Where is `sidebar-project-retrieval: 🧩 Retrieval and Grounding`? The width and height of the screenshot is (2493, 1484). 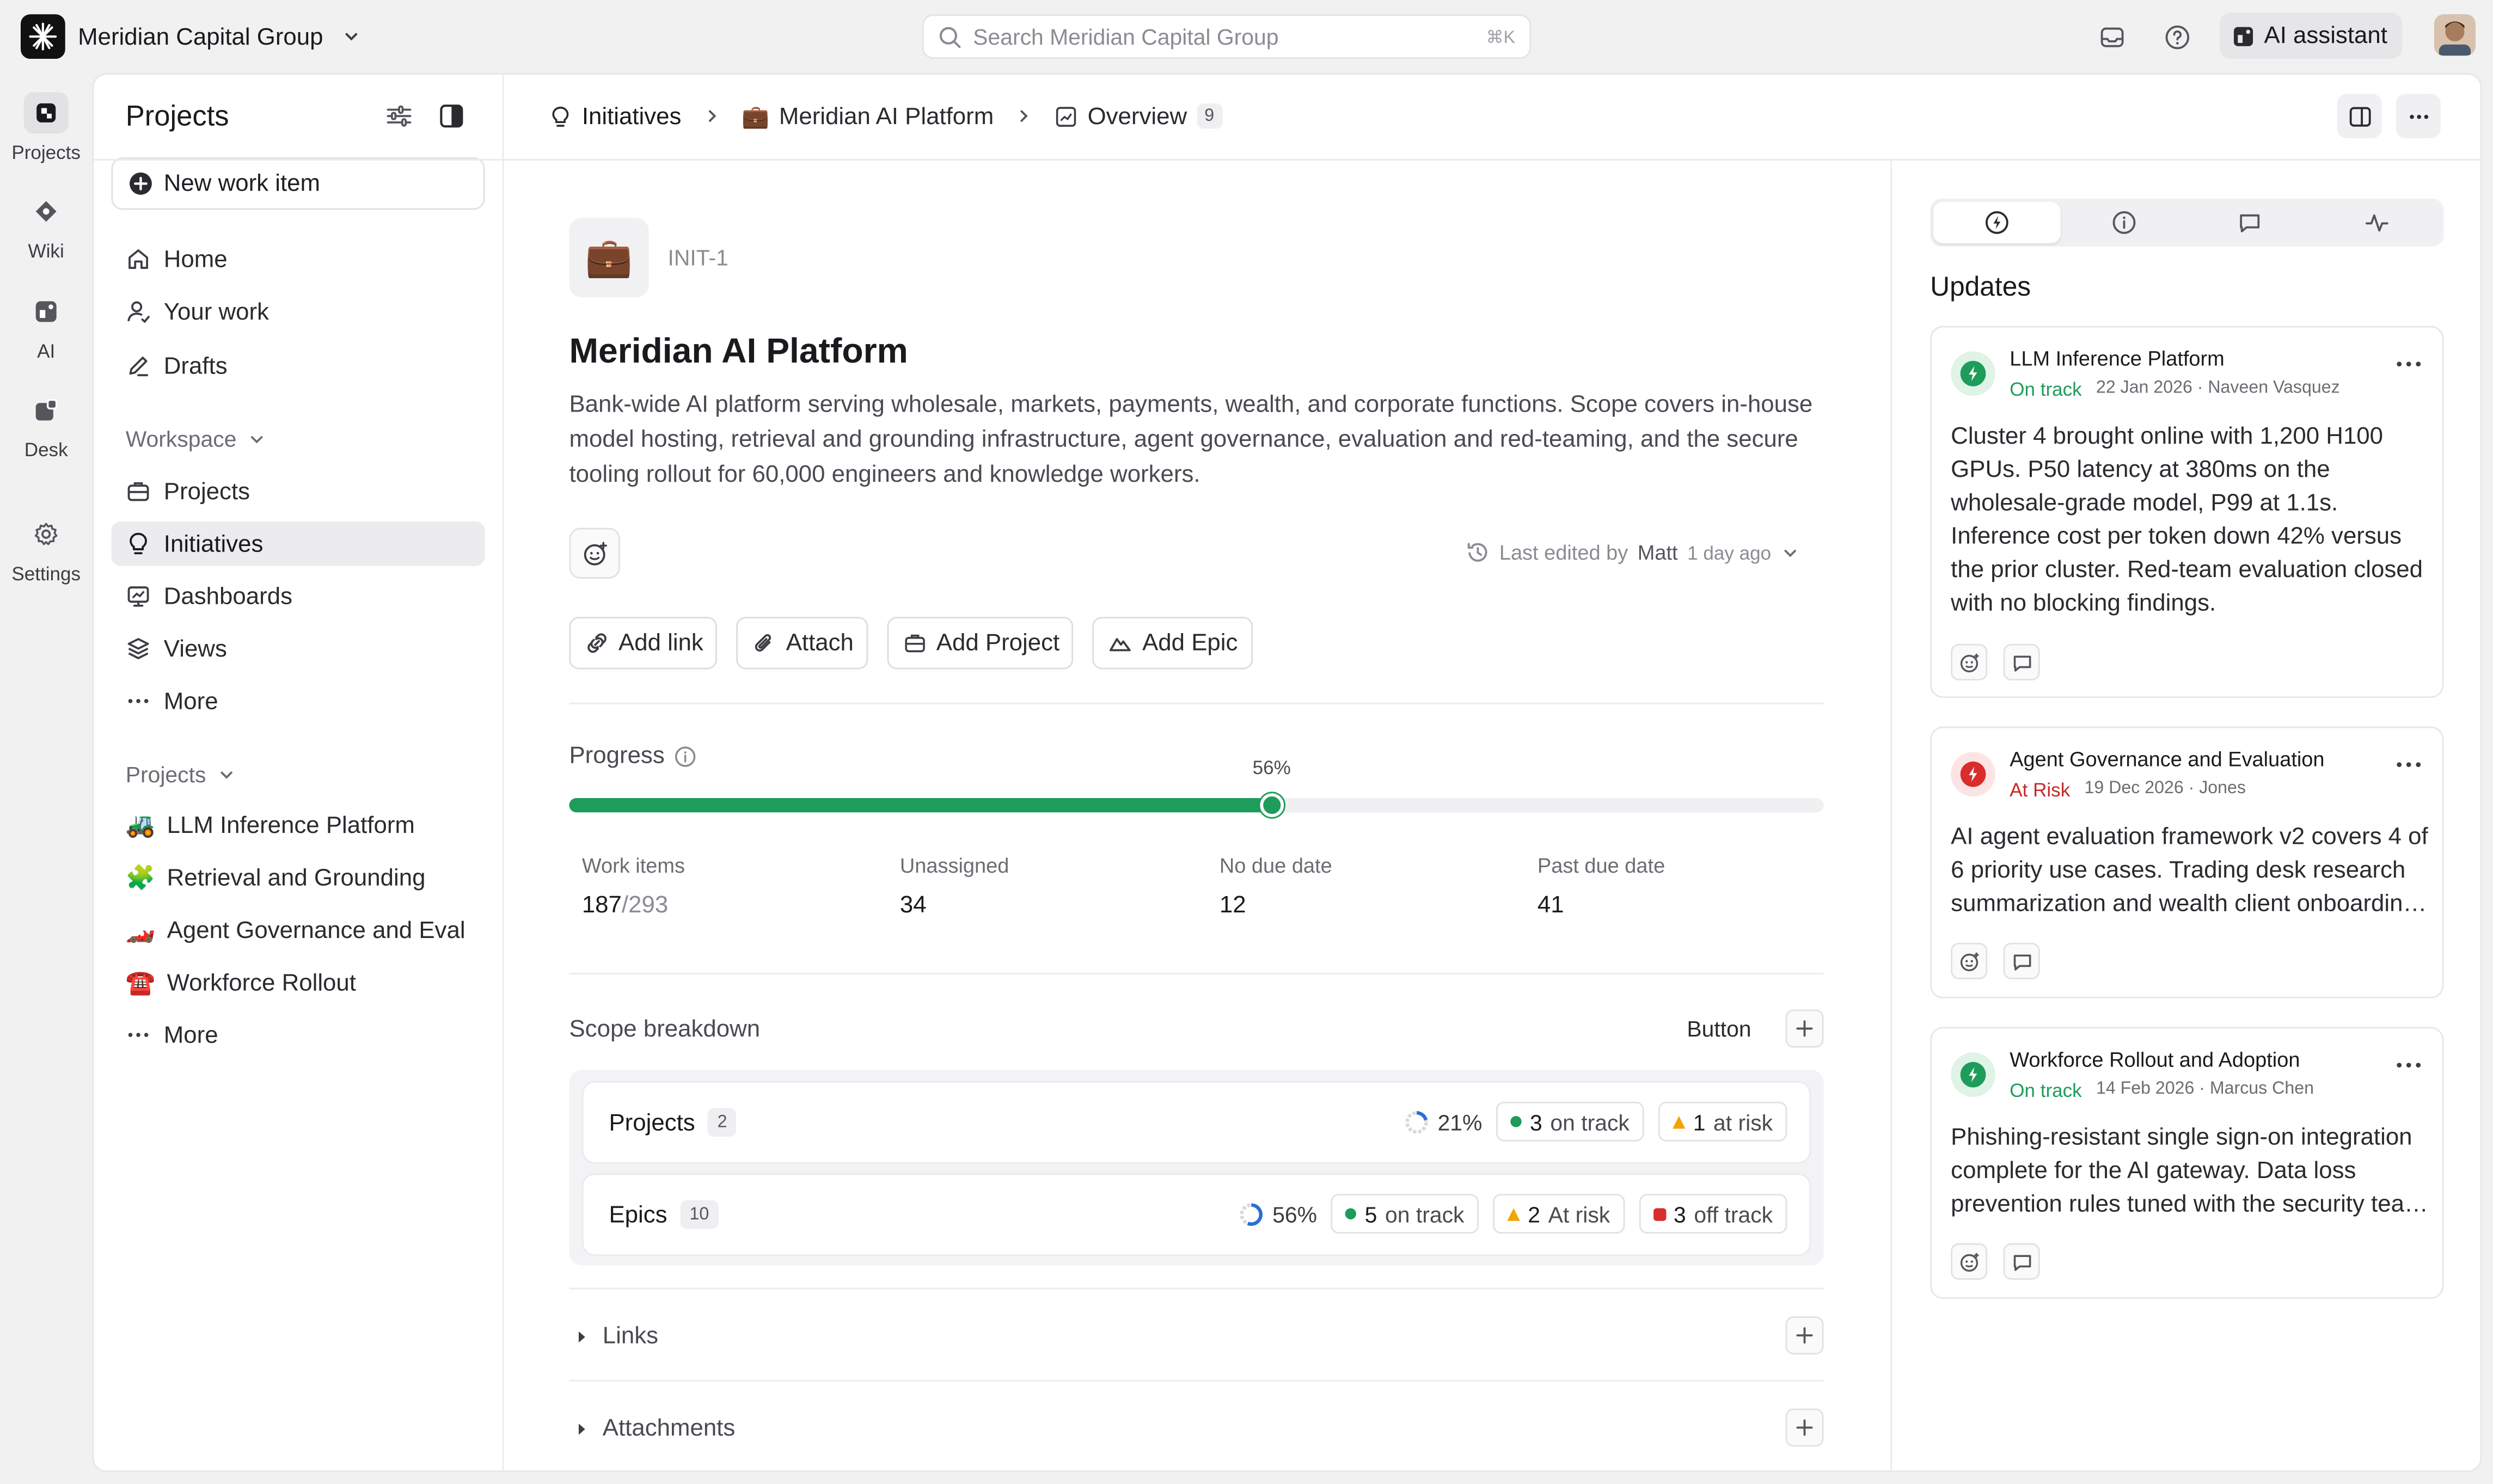
sidebar-project-retrieval: 🧩 Retrieval and Grounding is located at coordinates (298, 877).